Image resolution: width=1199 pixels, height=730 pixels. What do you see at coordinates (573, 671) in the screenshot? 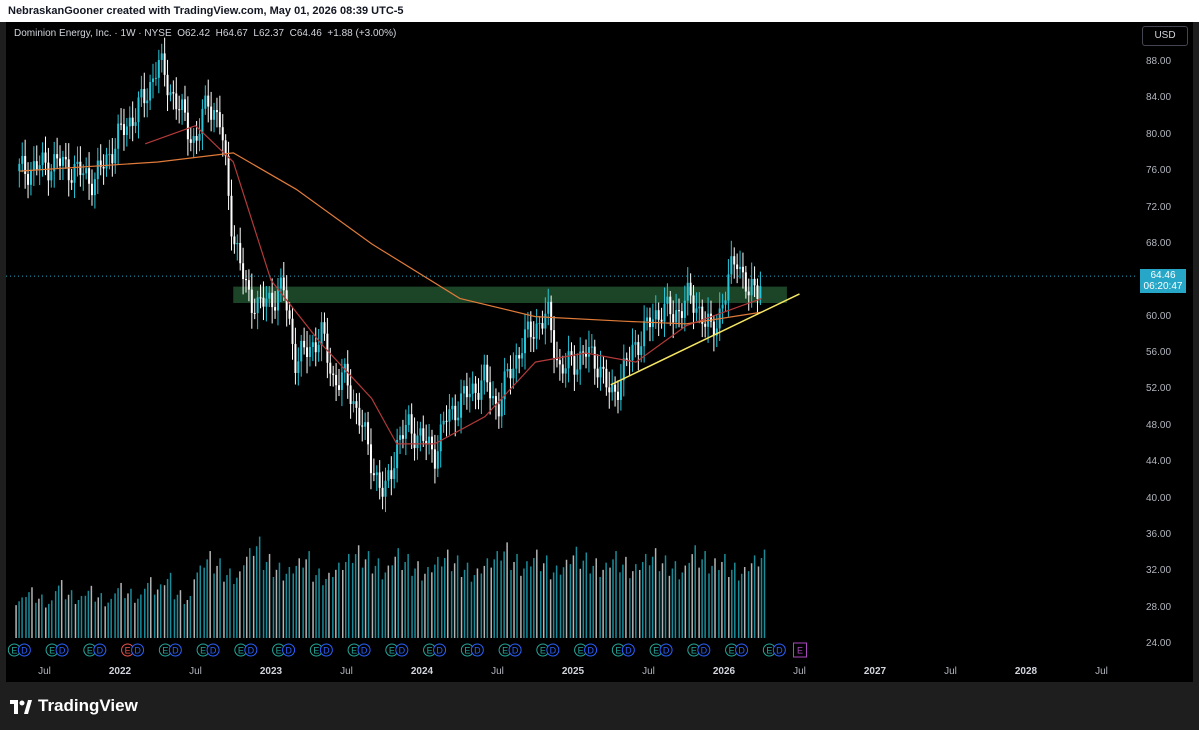
I see `time-tick-label: 2025` at bounding box center [573, 671].